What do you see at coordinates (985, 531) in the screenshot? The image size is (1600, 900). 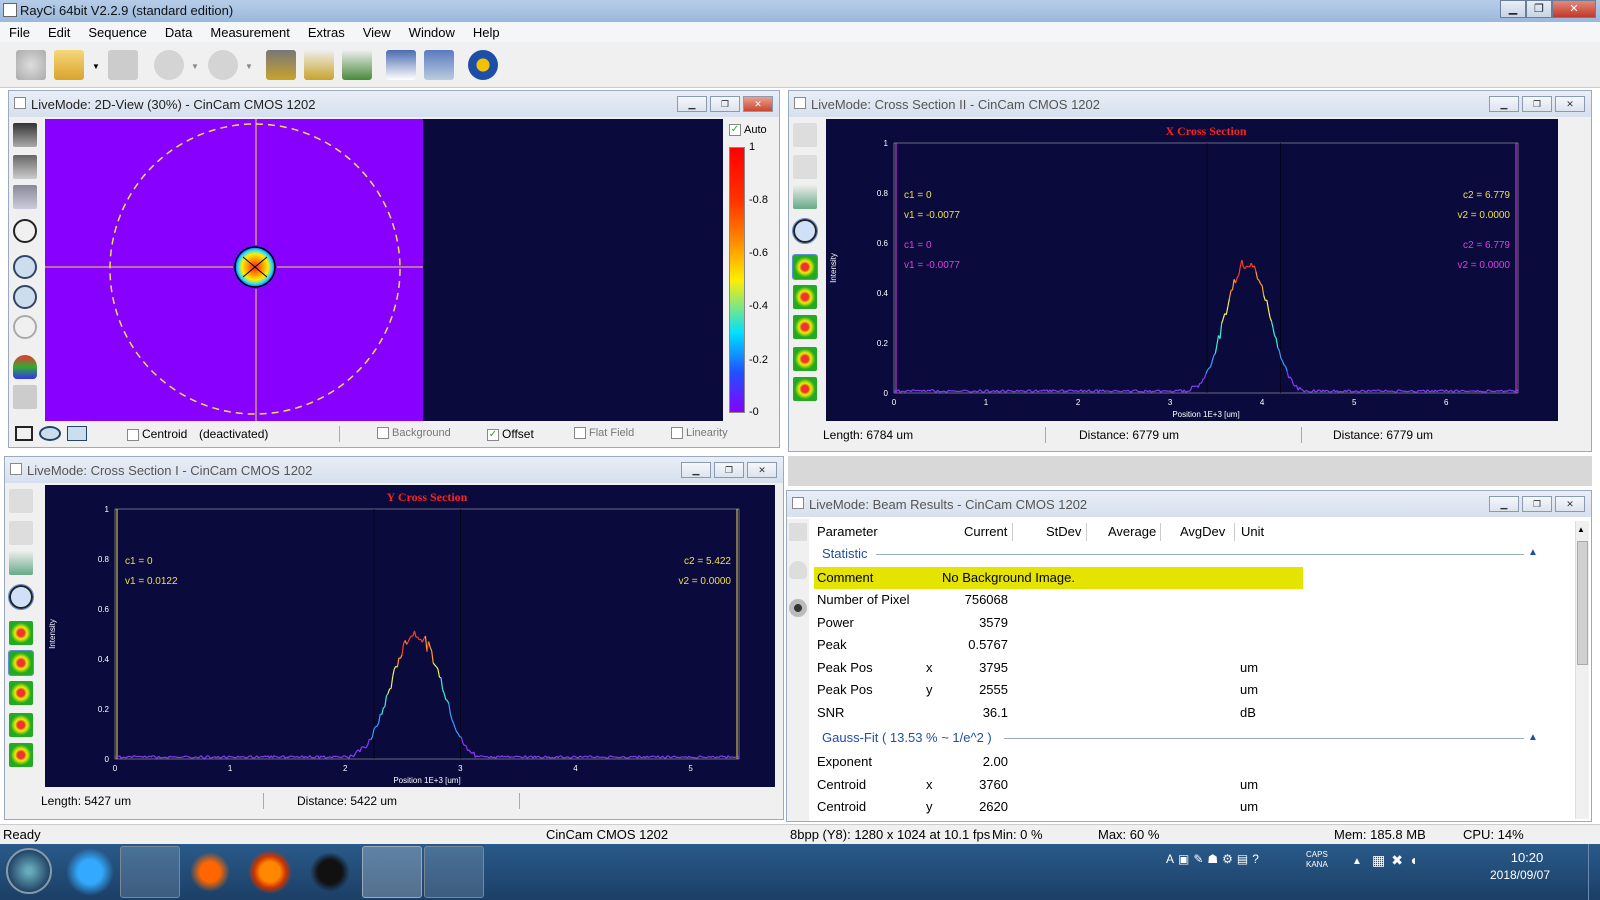 I see `header-current: Current` at bounding box center [985, 531].